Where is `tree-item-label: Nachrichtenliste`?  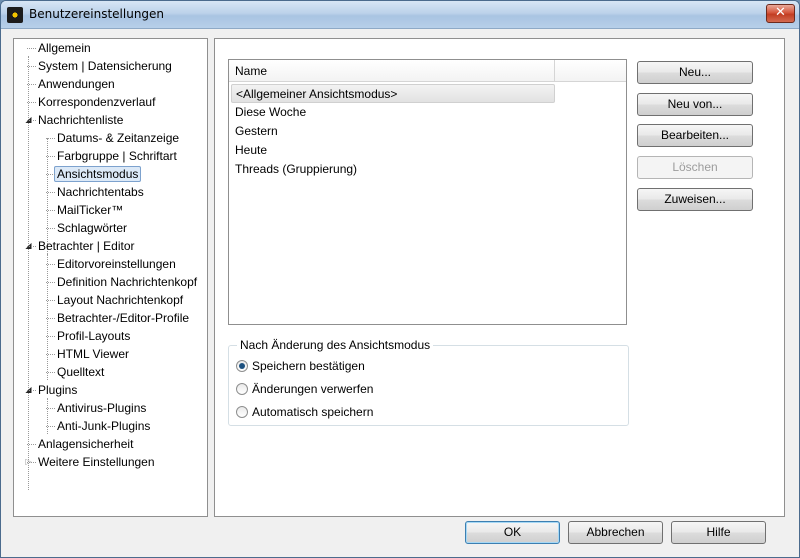 tree-item-label: Nachrichtenliste is located at coordinates (81, 120).